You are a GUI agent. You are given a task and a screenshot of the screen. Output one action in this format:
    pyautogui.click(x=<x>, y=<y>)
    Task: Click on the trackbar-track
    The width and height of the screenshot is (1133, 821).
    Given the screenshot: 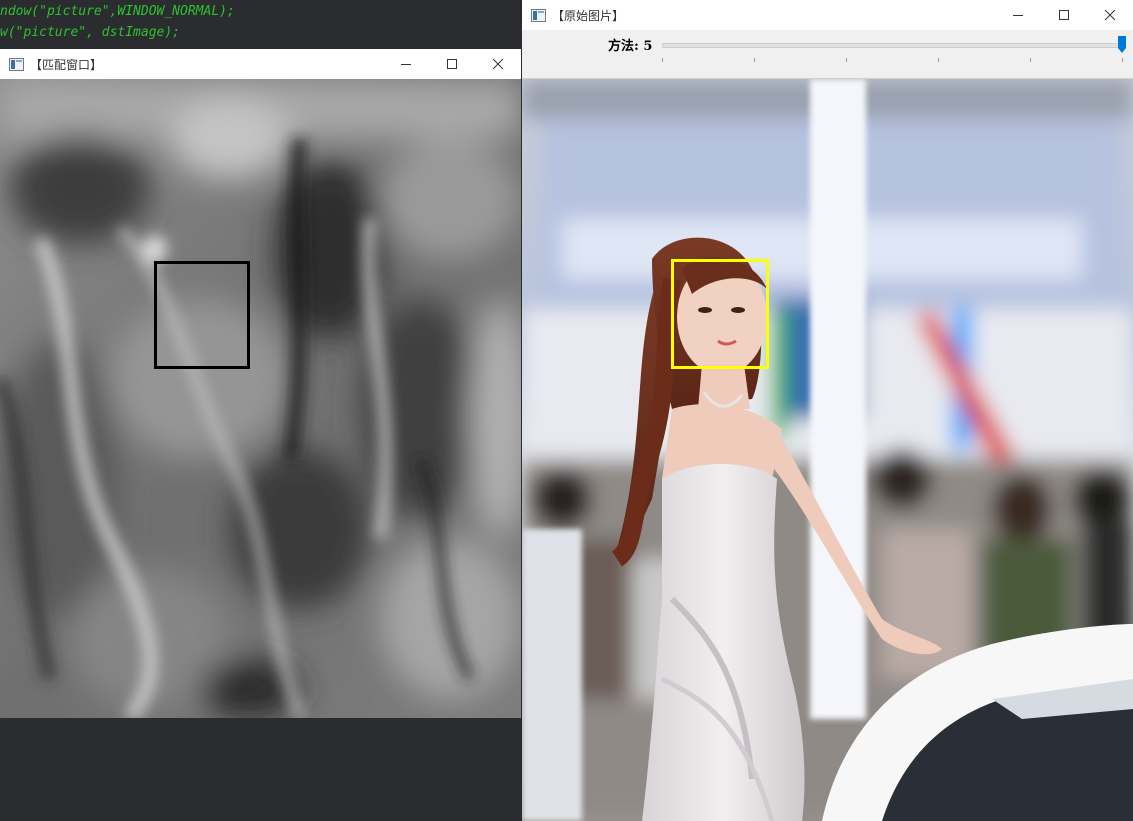 What is the action you would take?
    pyautogui.click(x=893, y=45)
    